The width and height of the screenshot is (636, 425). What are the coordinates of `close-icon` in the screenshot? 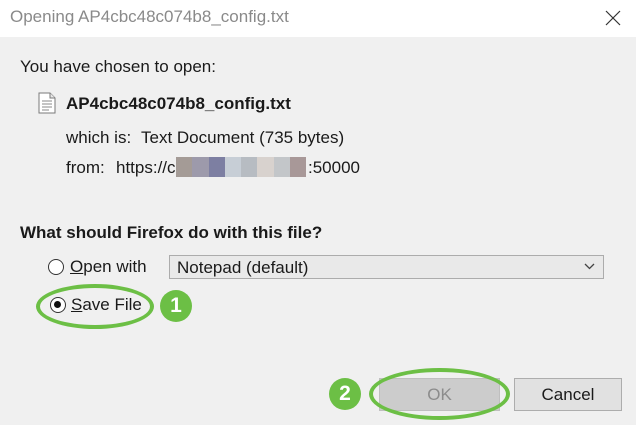 It's located at (613, 18).